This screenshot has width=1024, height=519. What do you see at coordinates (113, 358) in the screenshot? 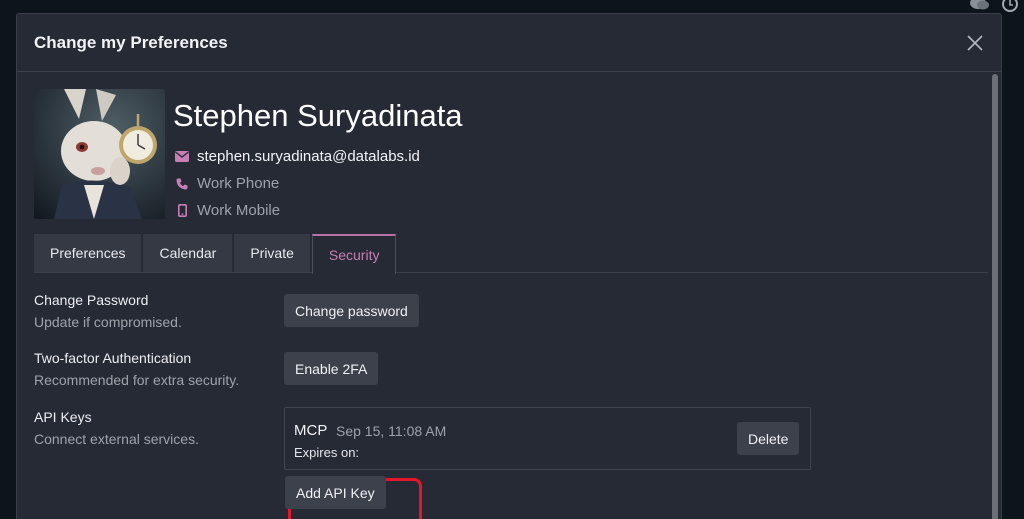
I see `setting-label: Two-factor Authentication` at bounding box center [113, 358].